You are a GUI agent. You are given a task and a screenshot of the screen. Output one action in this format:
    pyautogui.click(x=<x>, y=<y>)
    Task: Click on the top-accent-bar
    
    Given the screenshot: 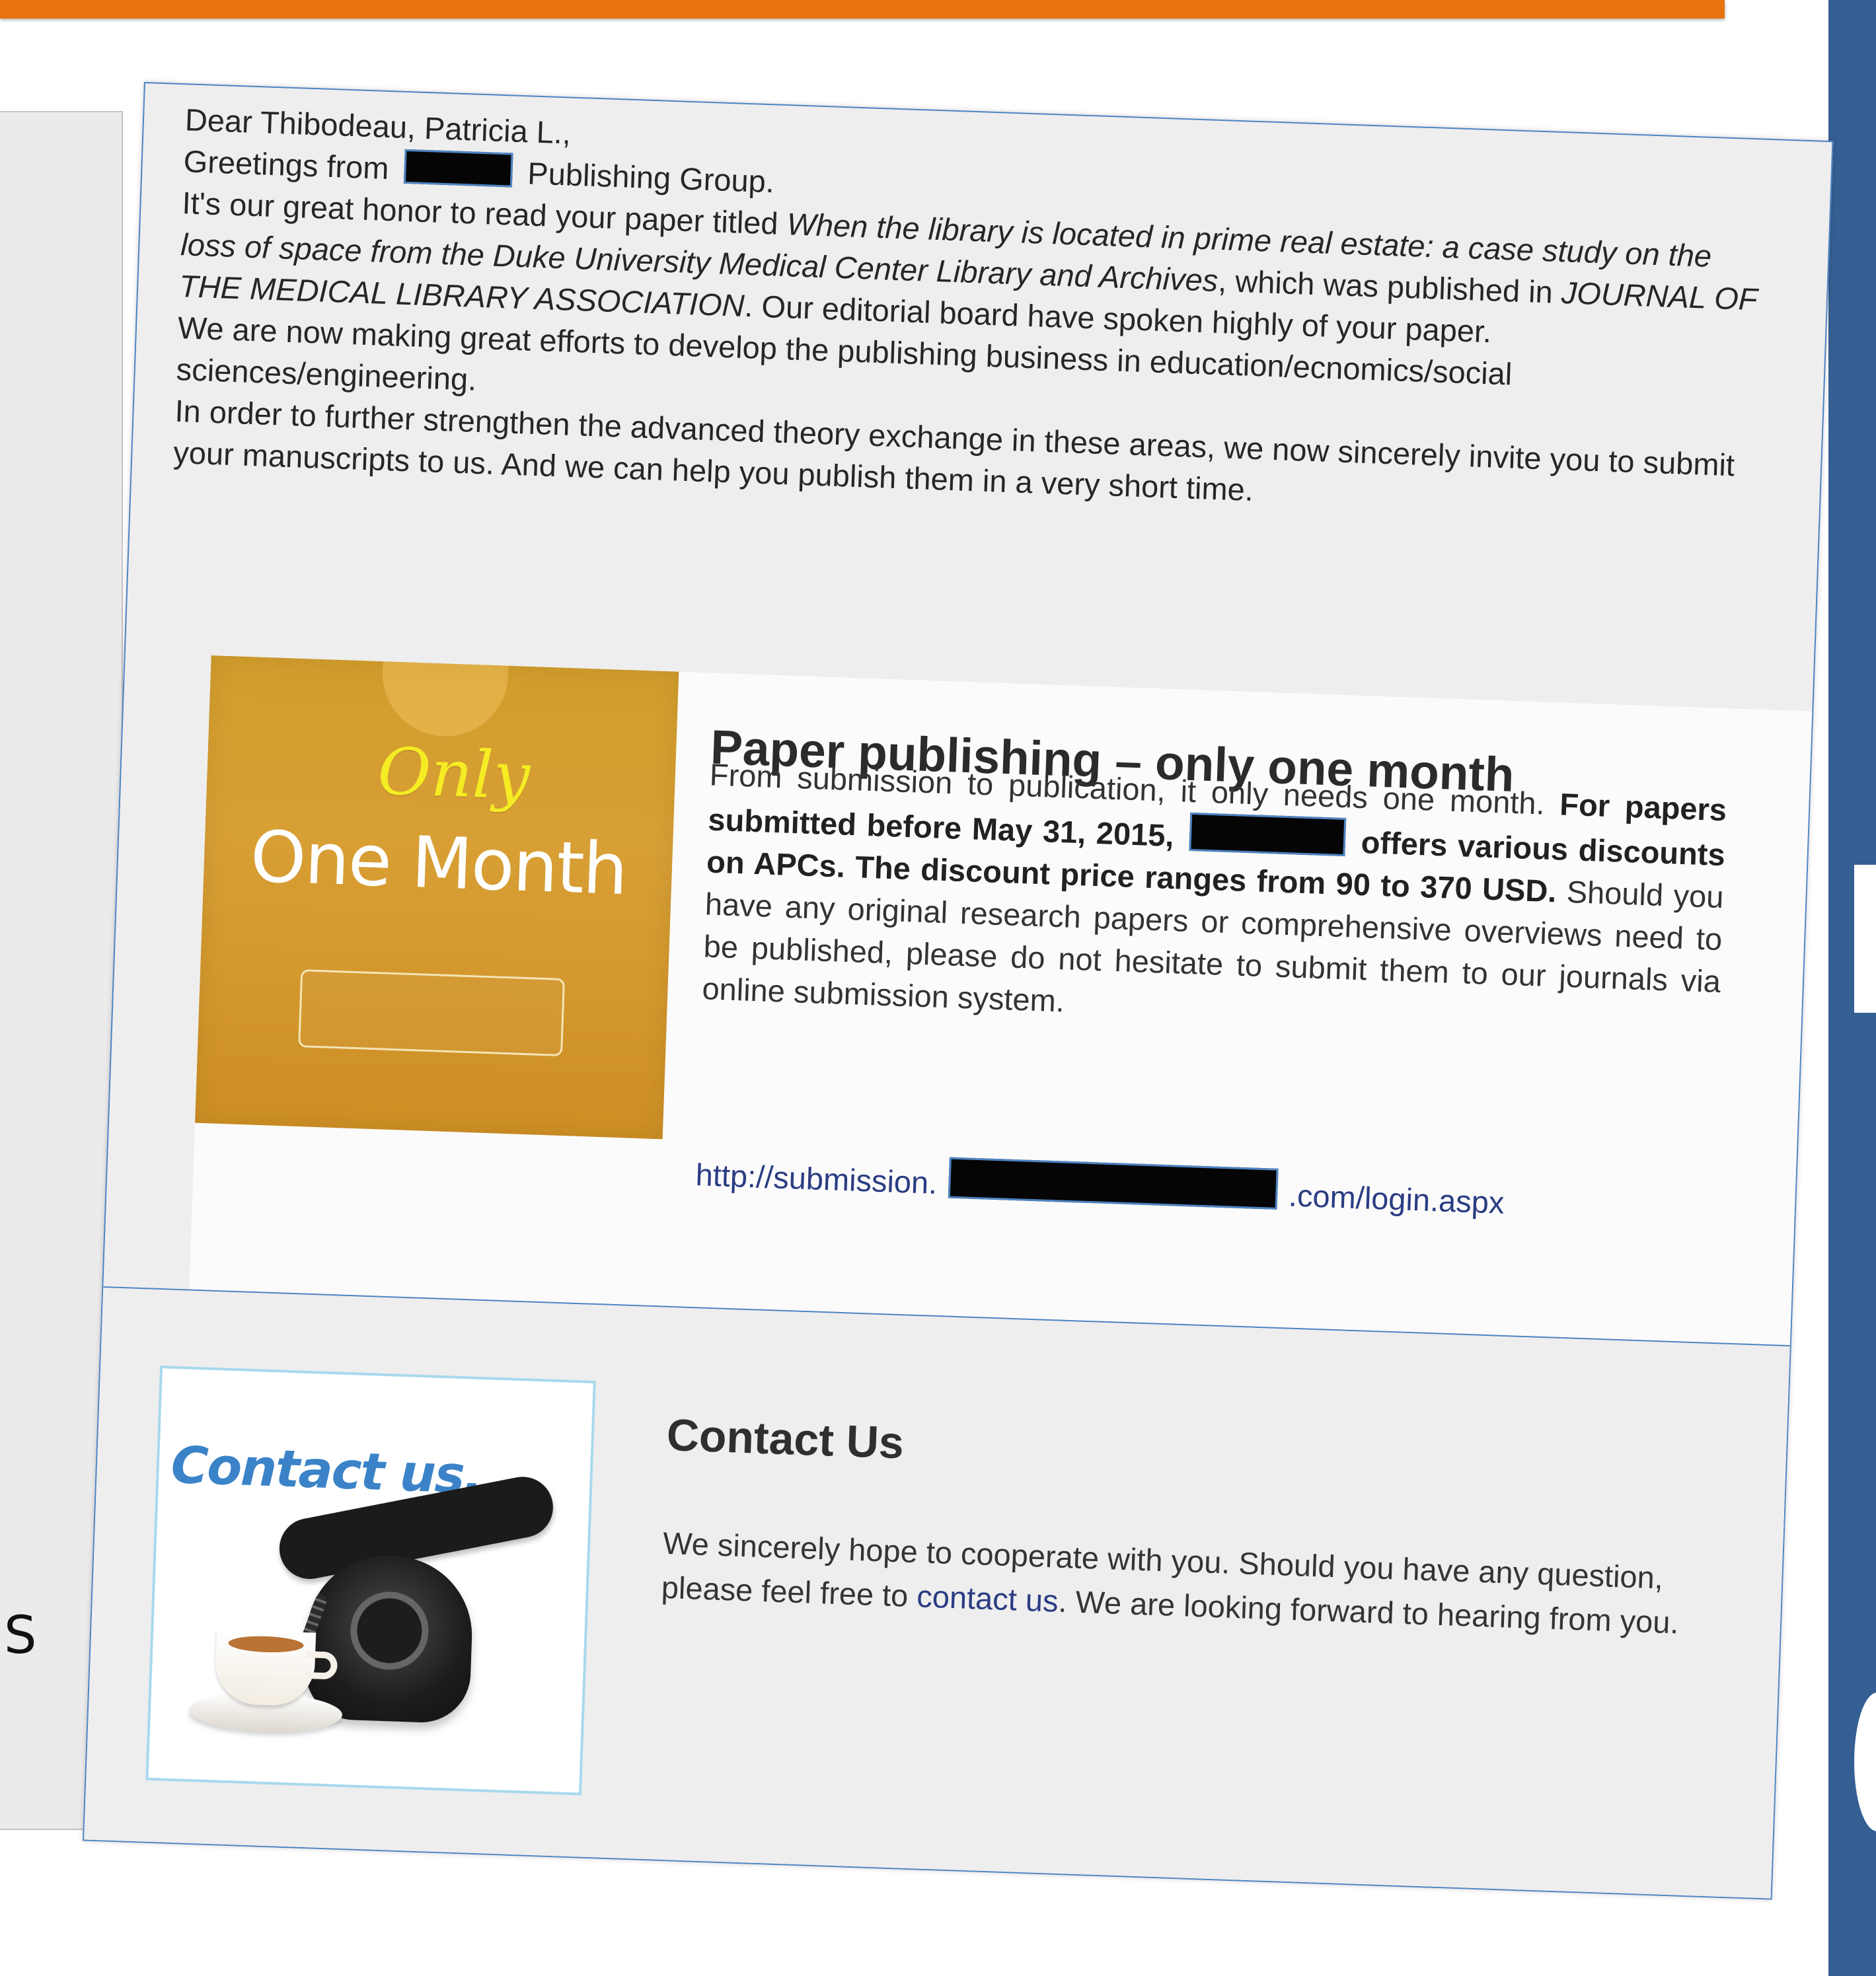 What is the action you would take?
    pyautogui.click(x=862, y=9)
    